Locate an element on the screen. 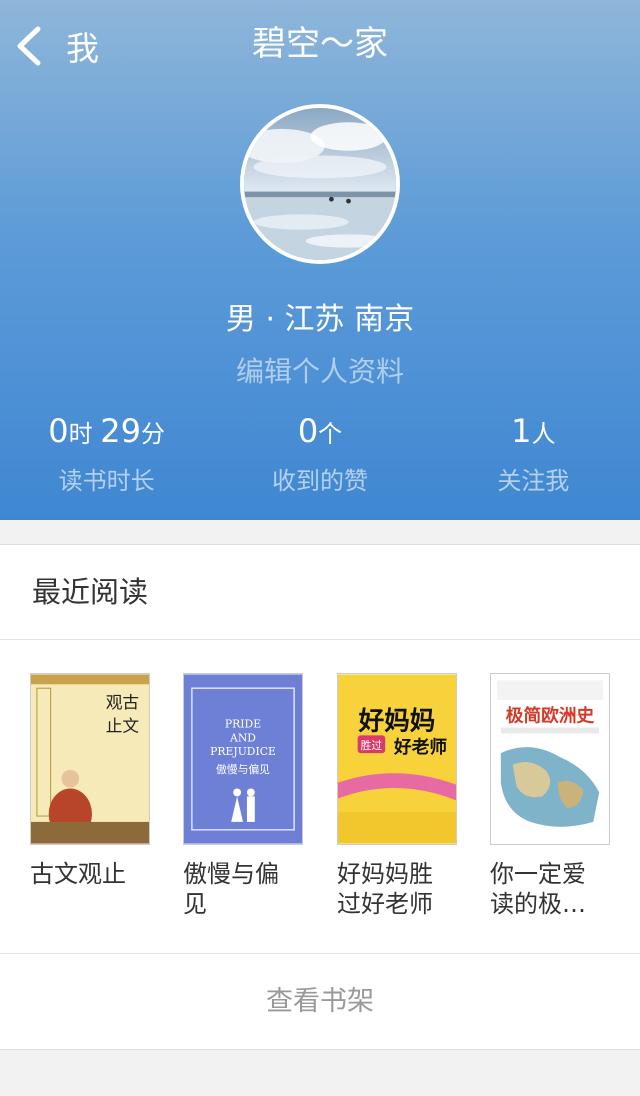 The height and width of the screenshot is (1096, 640). book-title: 古文观止 is located at coordinates (78, 874).